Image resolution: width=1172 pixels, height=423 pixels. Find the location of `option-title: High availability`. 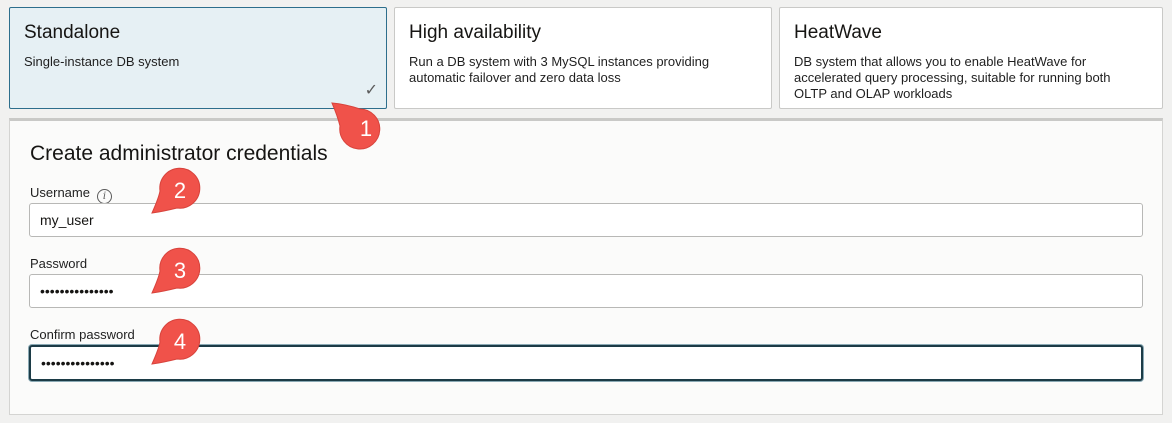

option-title: High availability is located at coordinates (475, 32).